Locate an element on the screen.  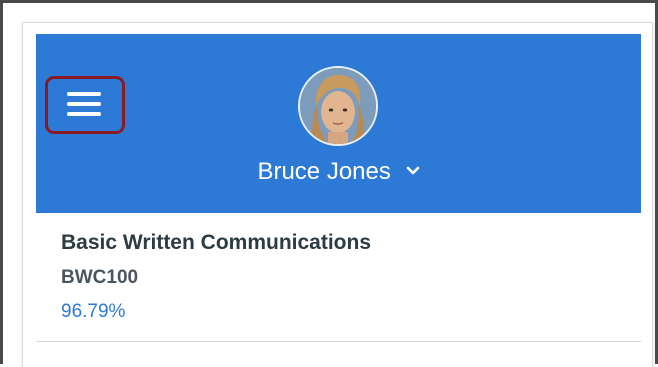
avatar-photo is located at coordinates (338, 106).